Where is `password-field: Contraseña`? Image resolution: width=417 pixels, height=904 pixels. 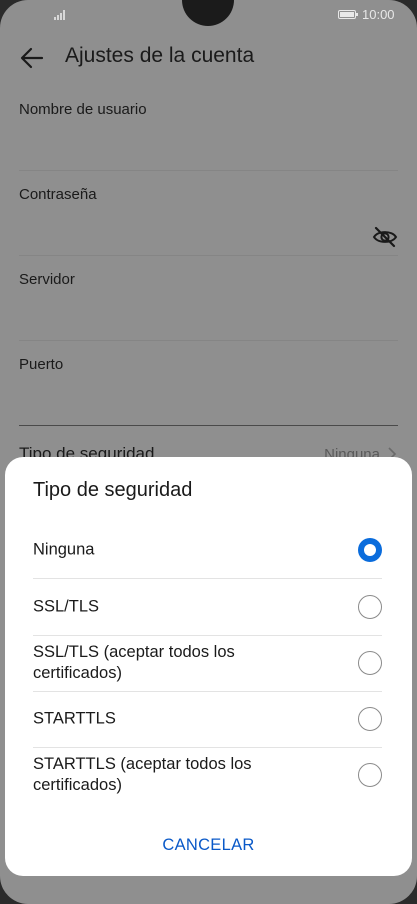 password-field: Contraseña is located at coordinates (208, 213).